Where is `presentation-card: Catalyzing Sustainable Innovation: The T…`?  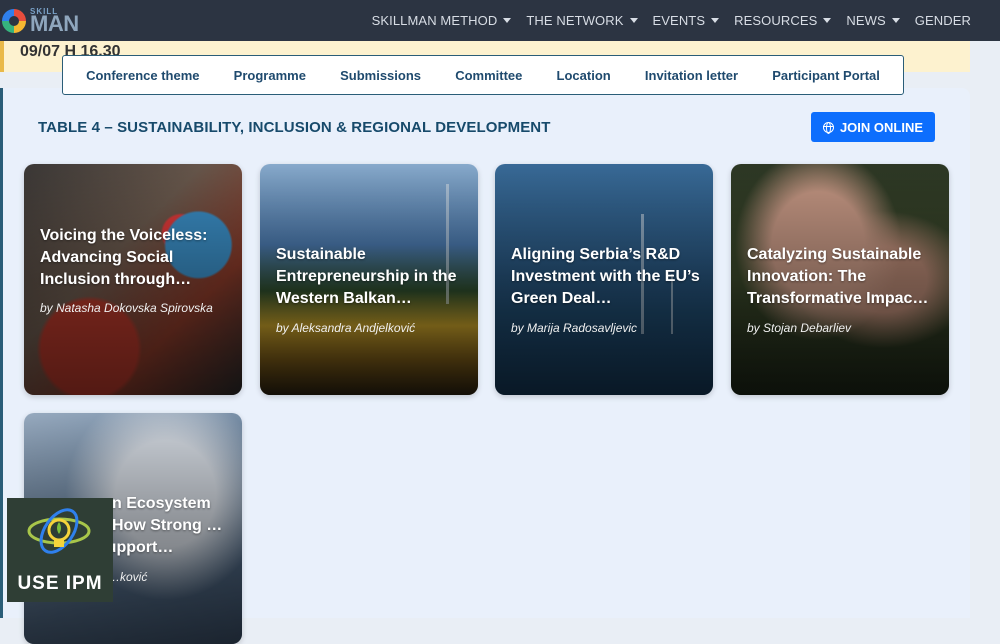
presentation-card: Catalyzing Sustainable Innovation: The T… is located at coordinates (840, 279).